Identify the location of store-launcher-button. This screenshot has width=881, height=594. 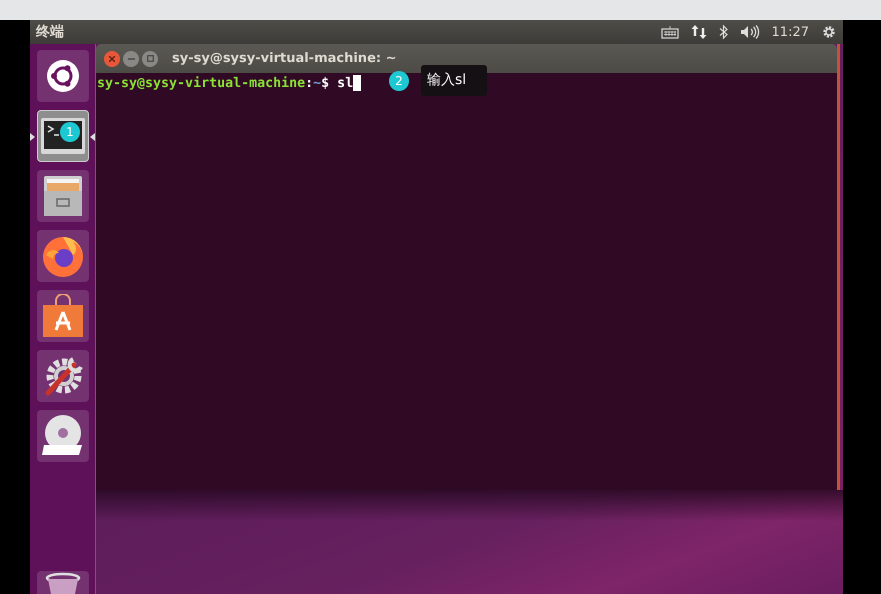
(62, 316).